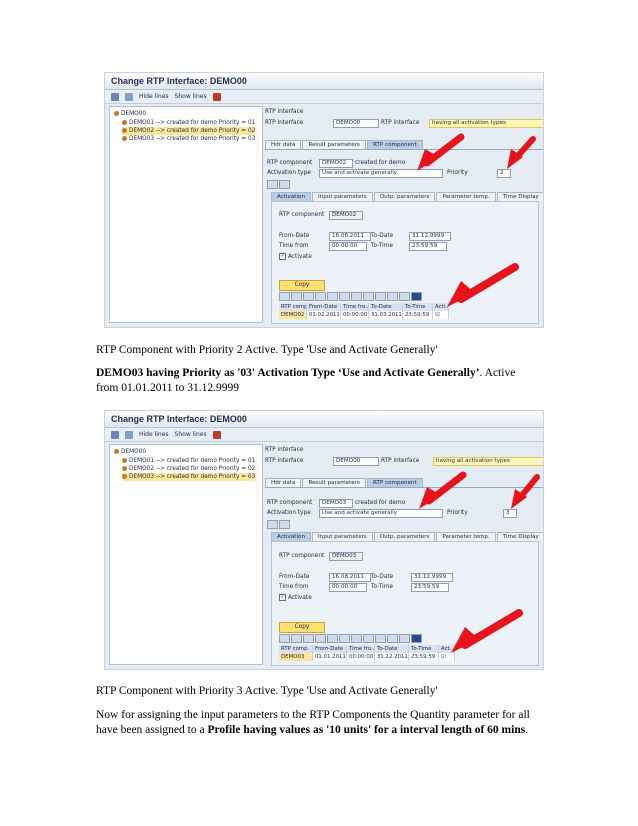  What do you see at coordinates (294, 587) in the screenshot?
I see `time-from-label: Time from` at bounding box center [294, 587].